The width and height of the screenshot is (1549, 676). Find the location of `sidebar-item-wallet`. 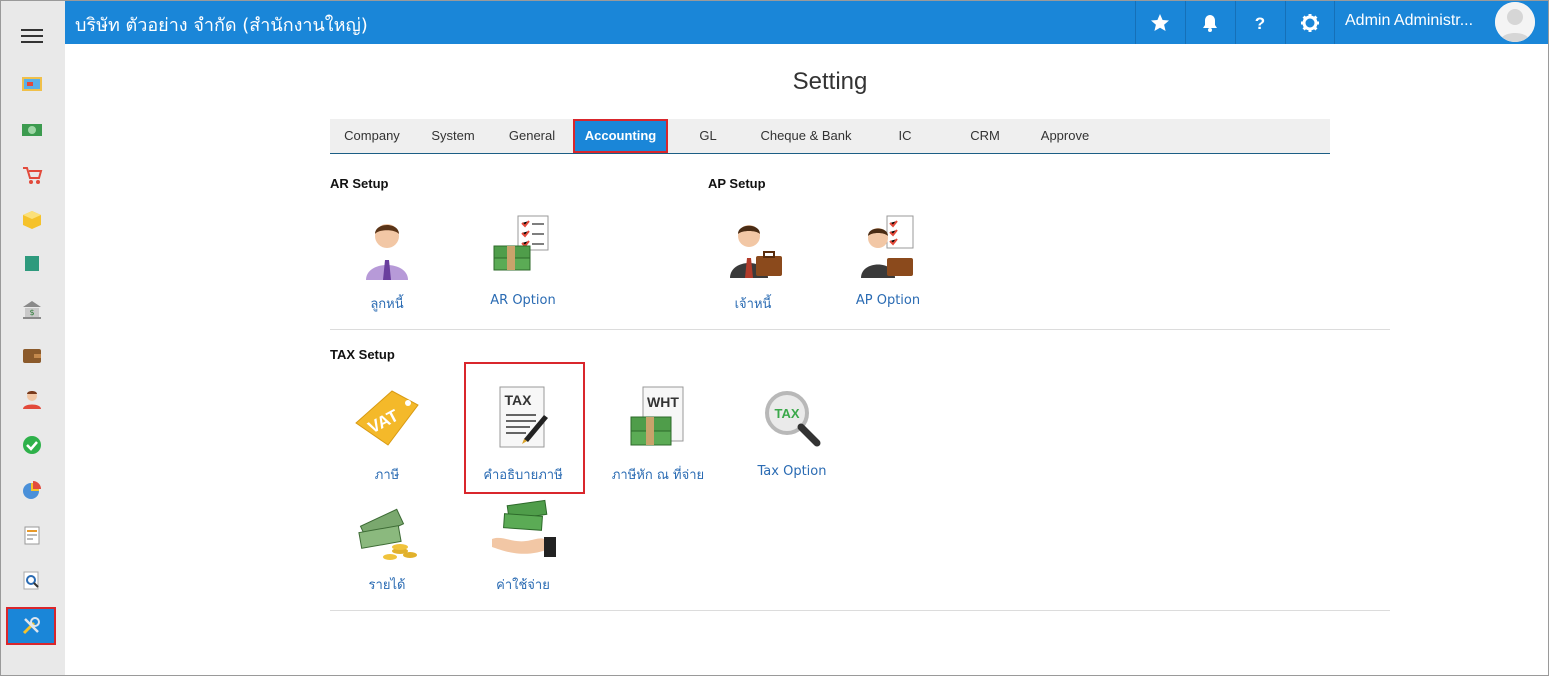

sidebar-item-wallet is located at coordinates (32, 355).